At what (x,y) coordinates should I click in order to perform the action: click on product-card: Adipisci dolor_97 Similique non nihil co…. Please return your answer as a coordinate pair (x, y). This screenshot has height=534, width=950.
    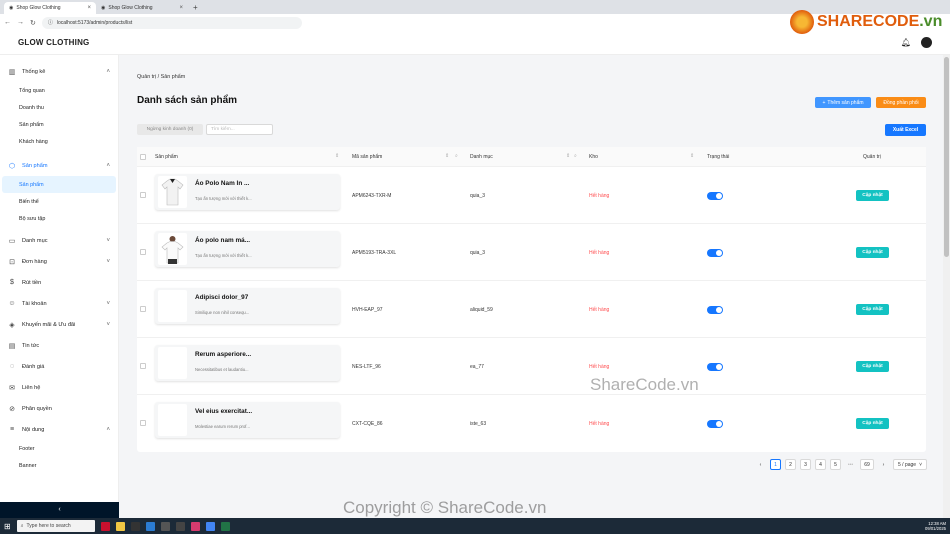
    Looking at the image, I should click on (247, 306).